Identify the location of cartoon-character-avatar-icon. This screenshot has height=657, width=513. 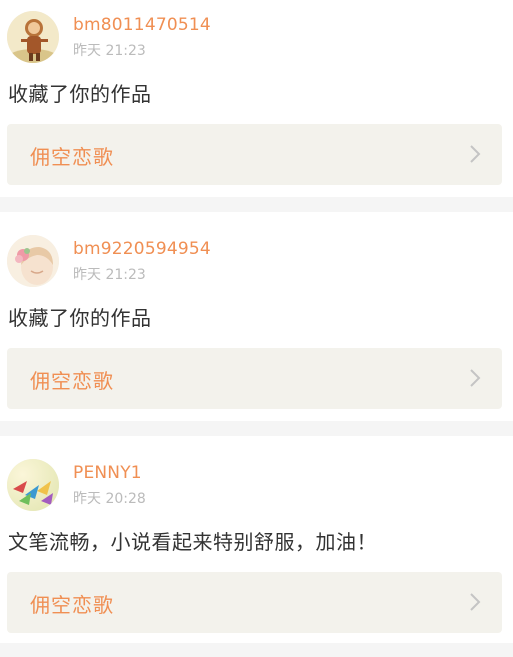
(33, 37).